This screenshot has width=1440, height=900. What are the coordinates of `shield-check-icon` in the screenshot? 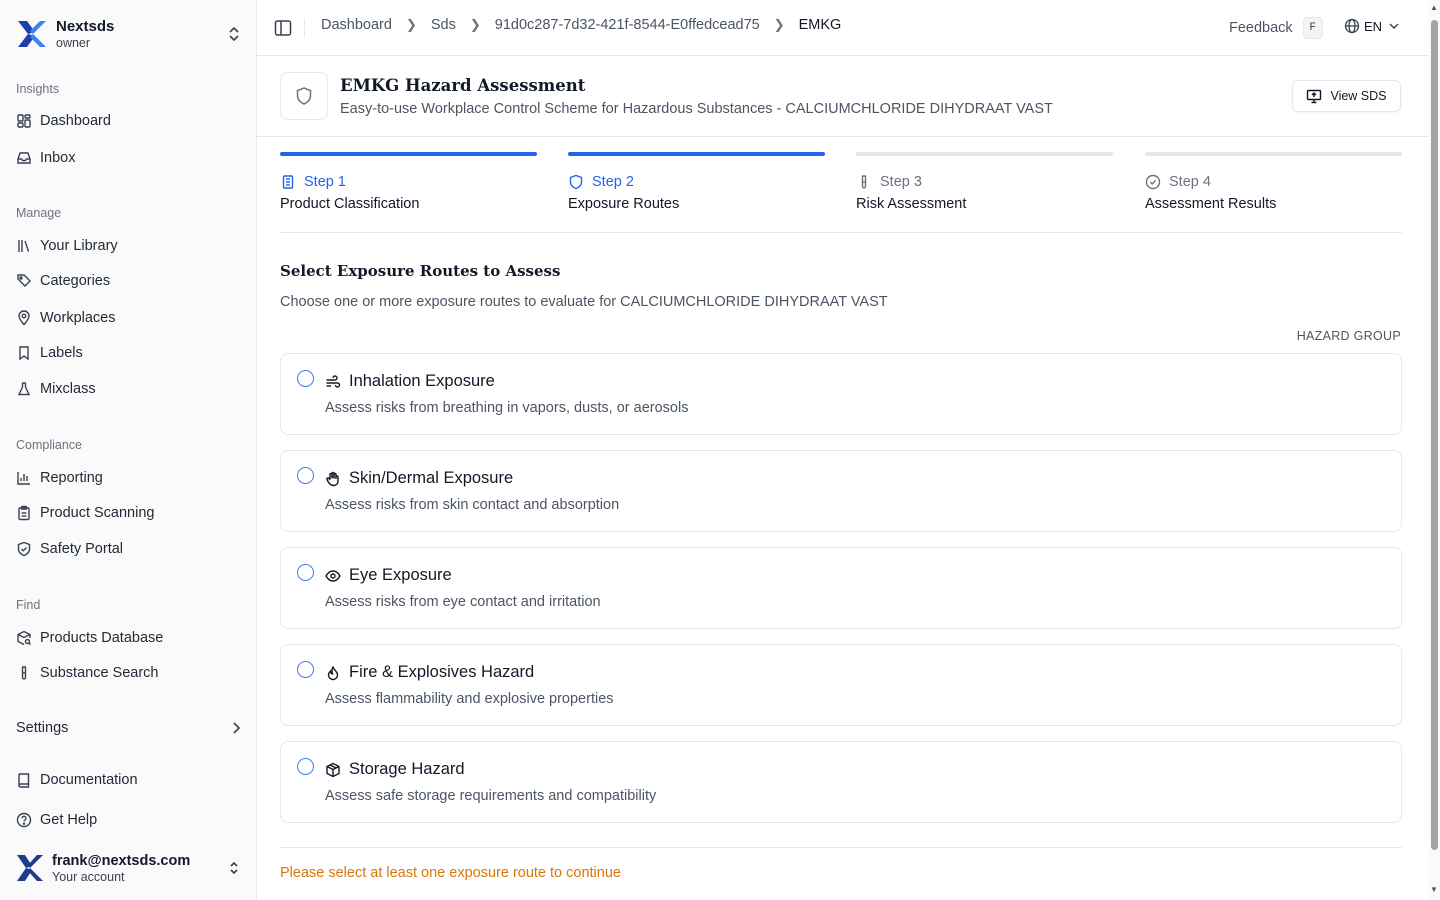 It's located at (24, 549).